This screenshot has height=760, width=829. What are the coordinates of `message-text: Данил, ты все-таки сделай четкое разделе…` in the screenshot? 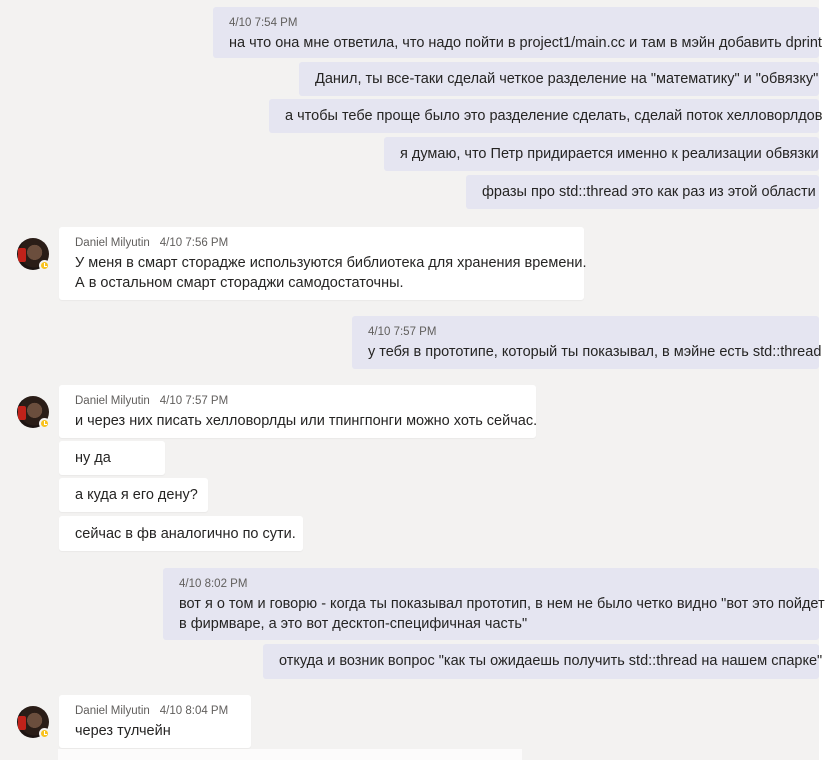 It's located at (567, 79).